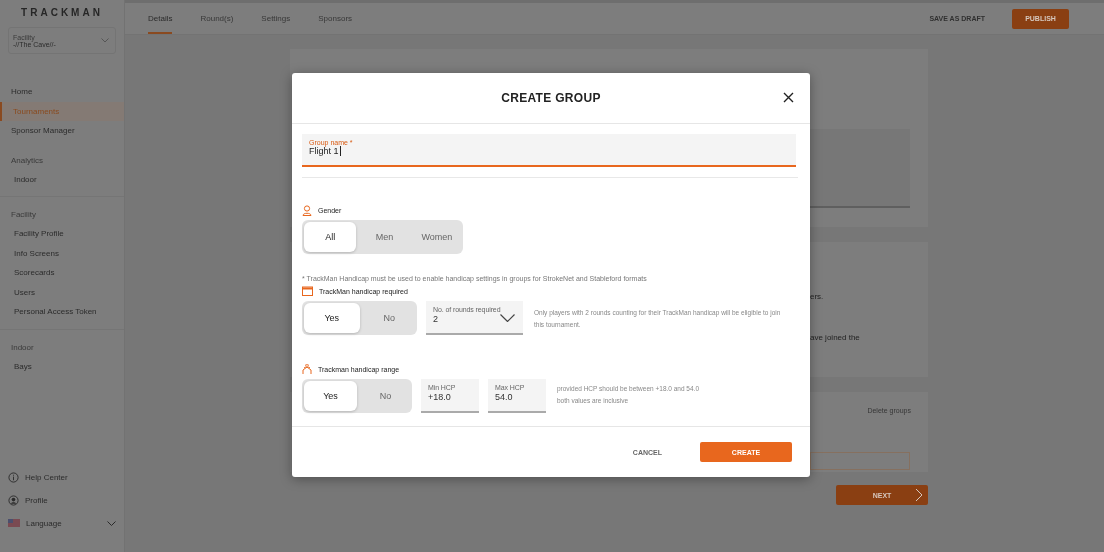  What do you see at coordinates (307, 210) in the screenshot?
I see `person-icon` at bounding box center [307, 210].